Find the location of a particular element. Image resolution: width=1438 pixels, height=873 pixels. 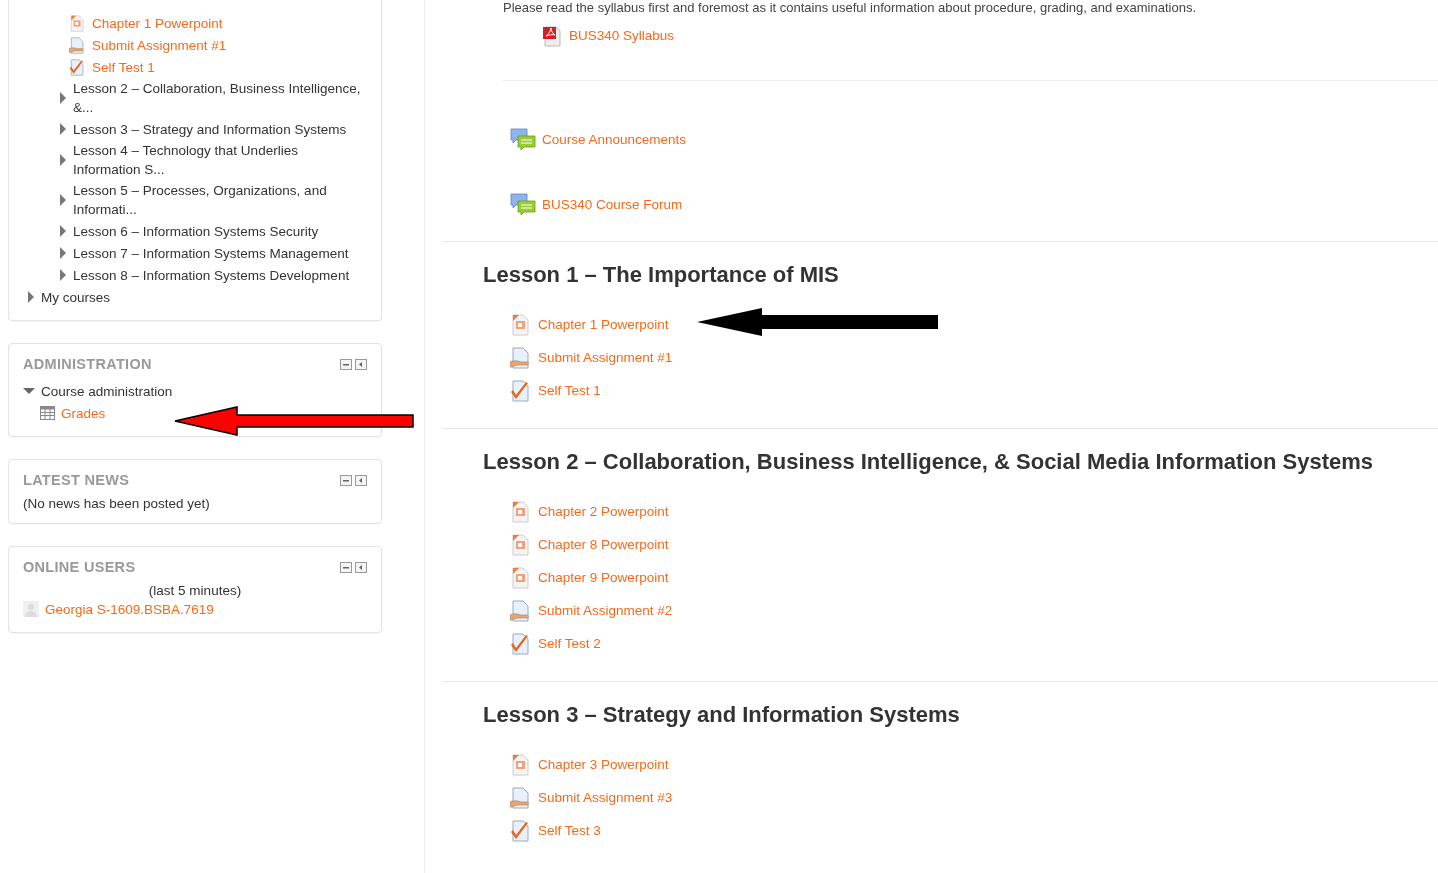

resource-link: BUS340 Syllabus is located at coordinates (622, 35).